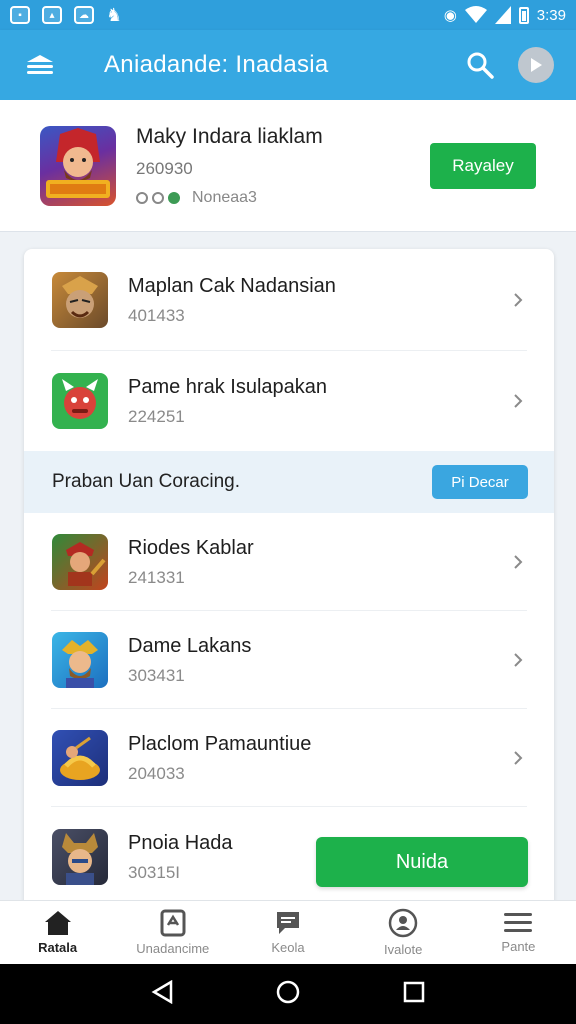 The height and width of the screenshot is (1024, 576). What do you see at coordinates (156, 315) in the screenshot?
I see `list-item-count: 401433` at bounding box center [156, 315].